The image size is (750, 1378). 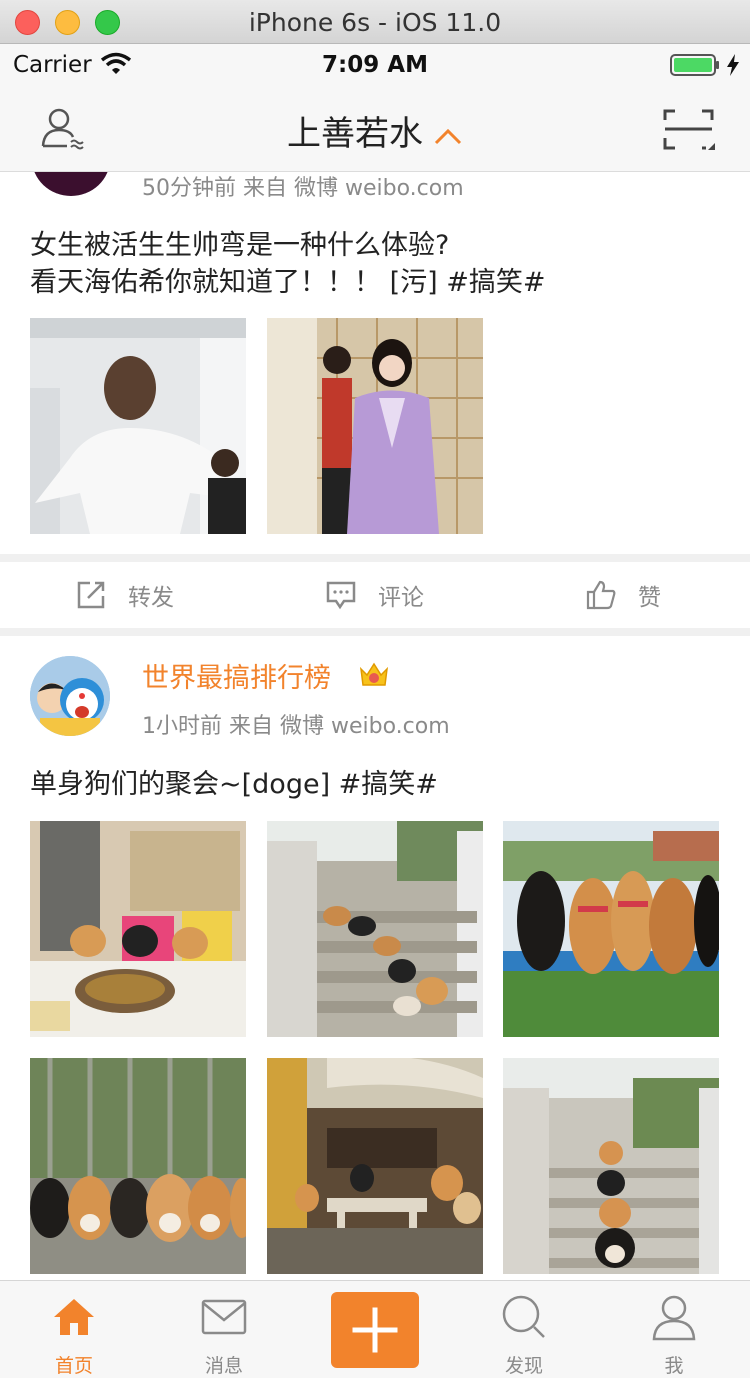 I want to click on post-actions: 转发 评论 赞, so click(x=375, y=595).